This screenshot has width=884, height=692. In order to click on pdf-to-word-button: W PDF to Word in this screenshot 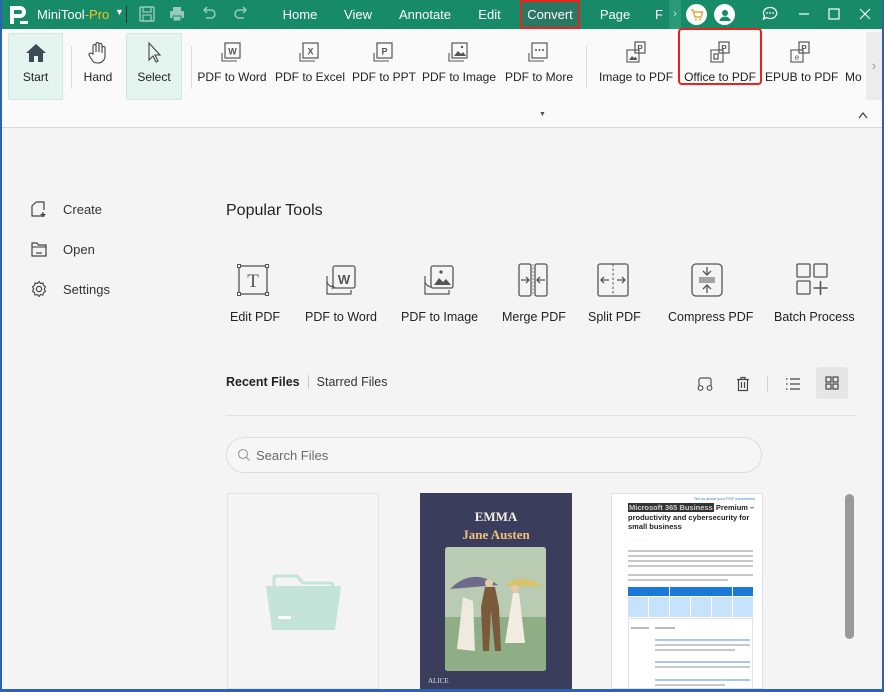, I will do `click(232, 66)`.